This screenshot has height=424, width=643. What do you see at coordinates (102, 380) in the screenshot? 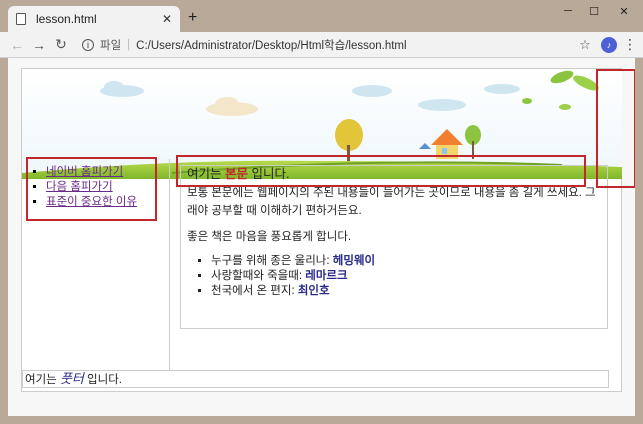
I see `footer-suffix: 입니다.` at bounding box center [102, 380].